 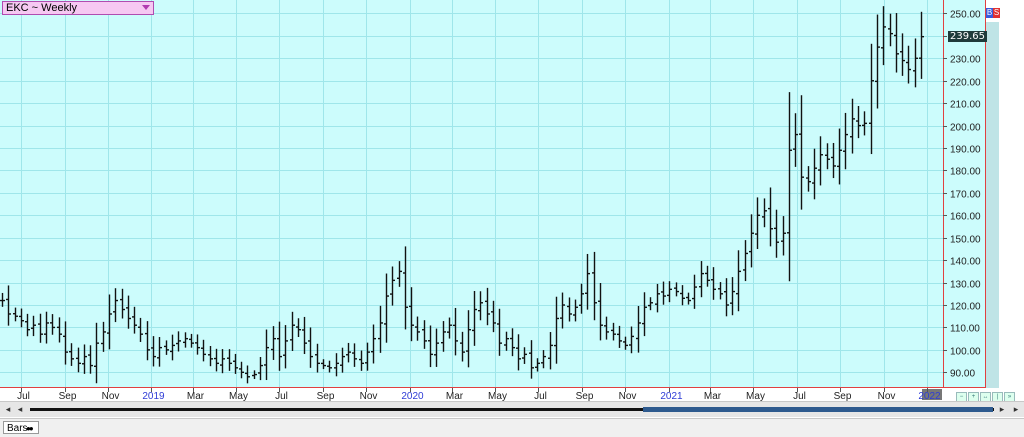 What do you see at coordinates (965, 217) in the screenshot?
I see `y-tick-label: 160.00` at bounding box center [965, 217].